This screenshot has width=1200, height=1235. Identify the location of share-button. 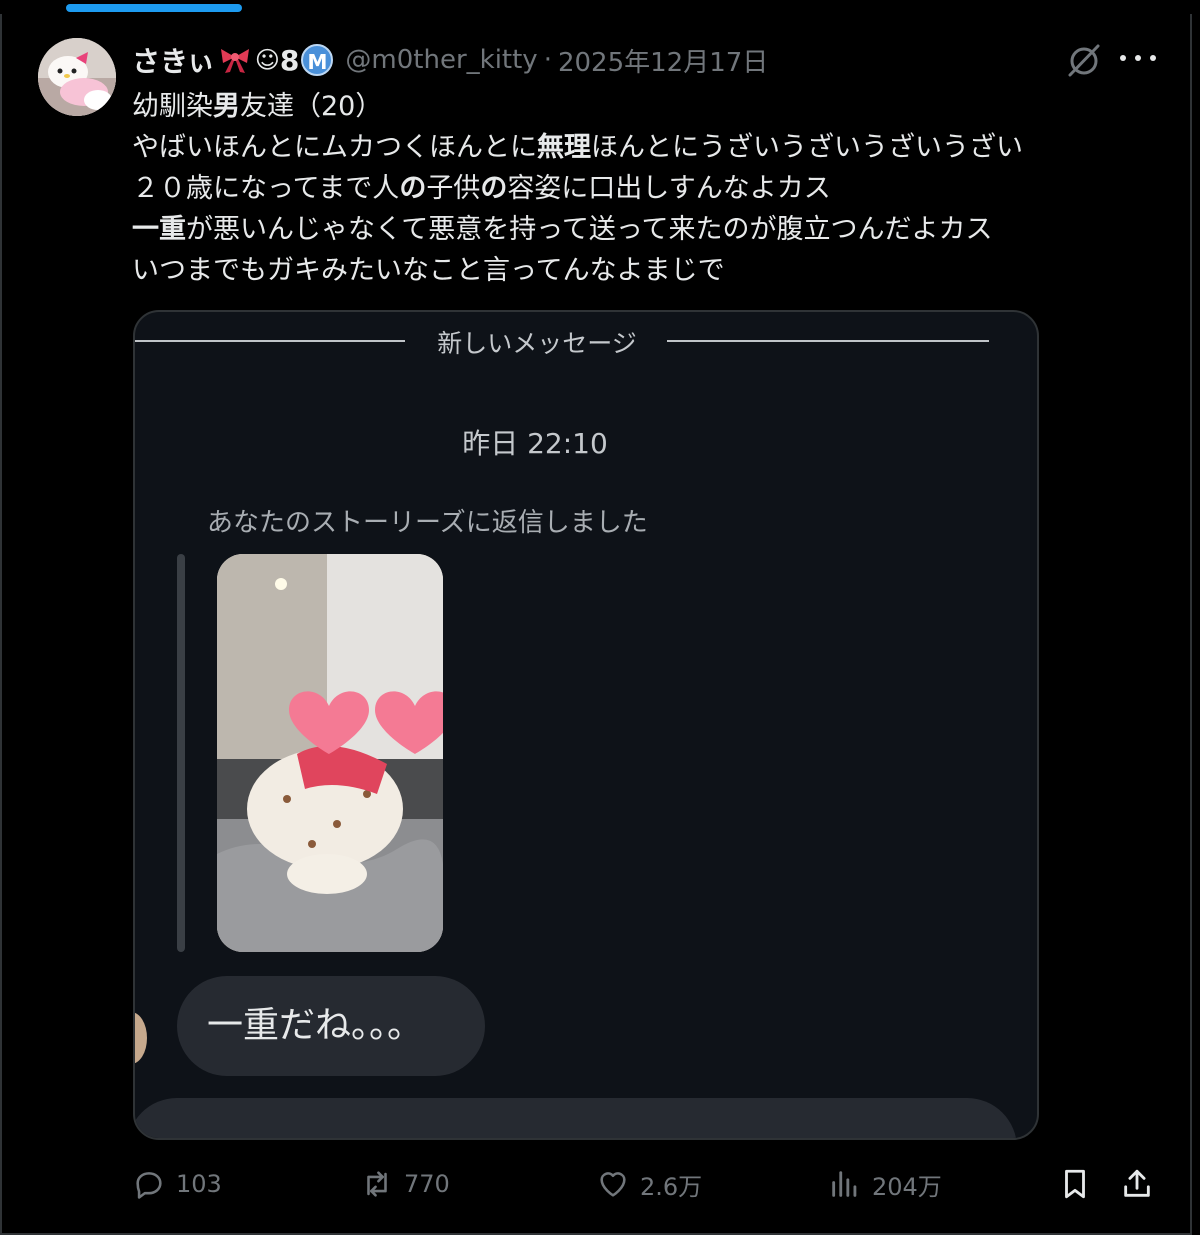
(1142, 1184).